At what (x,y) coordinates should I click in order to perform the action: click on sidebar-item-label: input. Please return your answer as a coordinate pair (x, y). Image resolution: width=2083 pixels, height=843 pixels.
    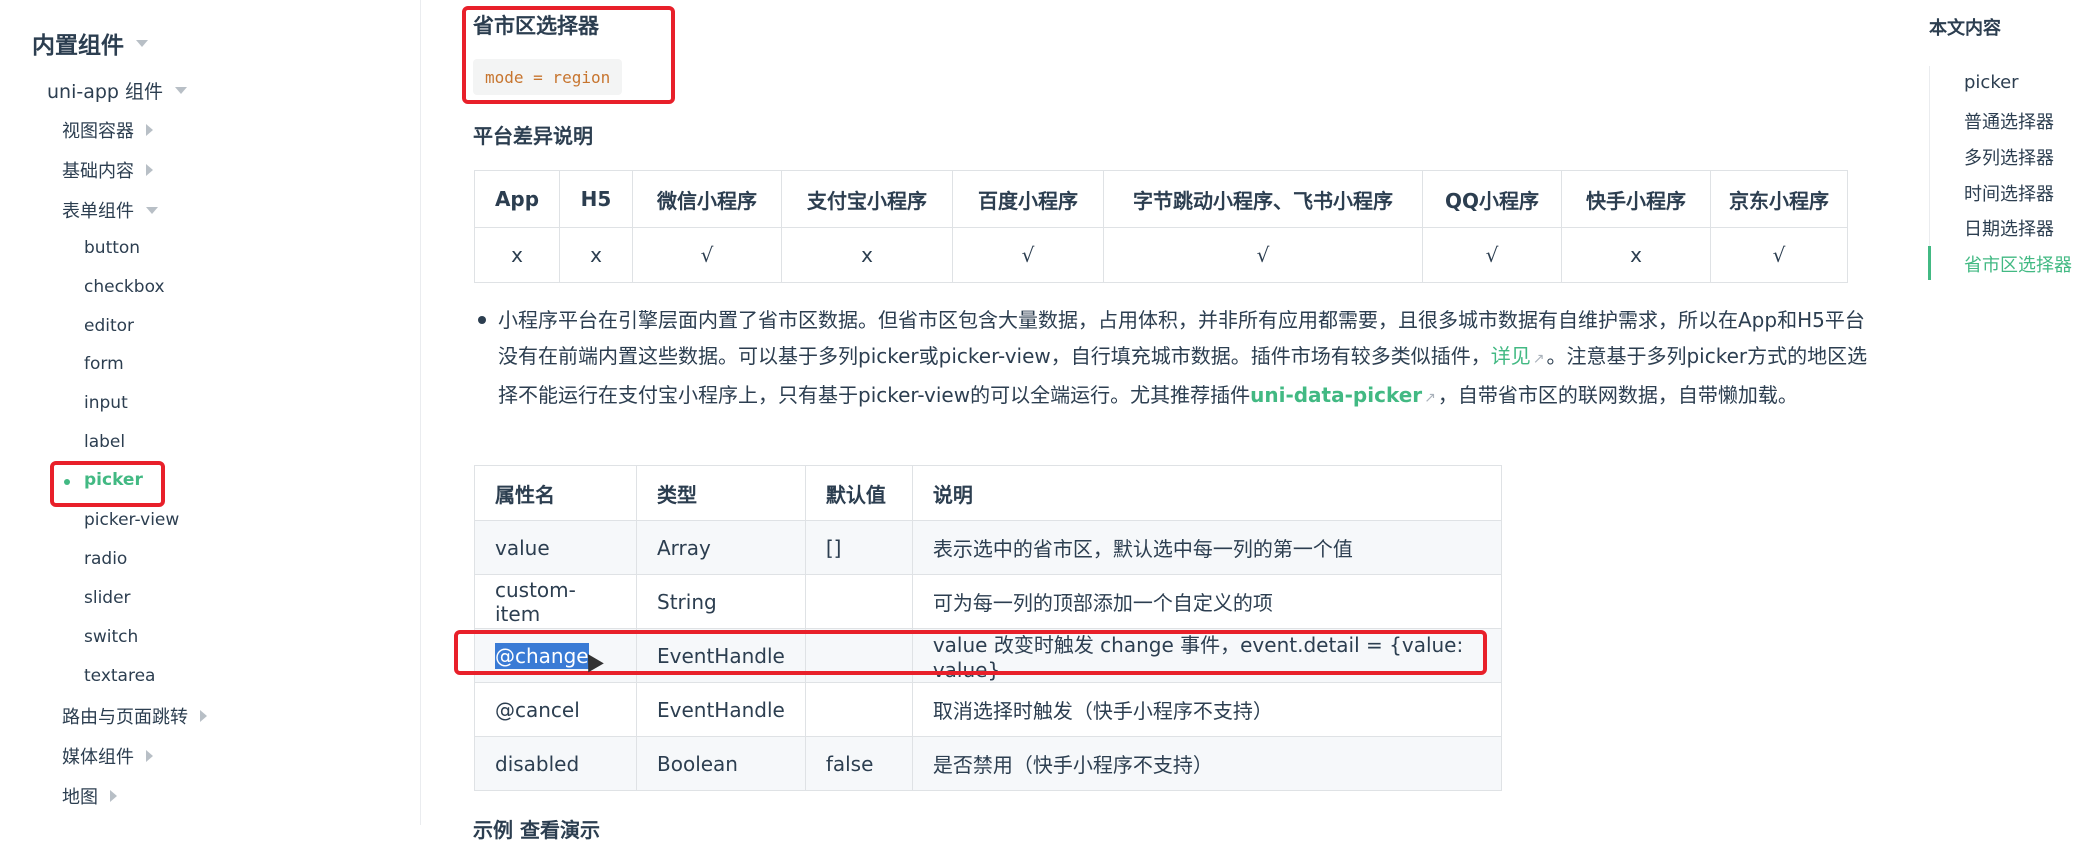
    Looking at the image, I should click on (106, 403).